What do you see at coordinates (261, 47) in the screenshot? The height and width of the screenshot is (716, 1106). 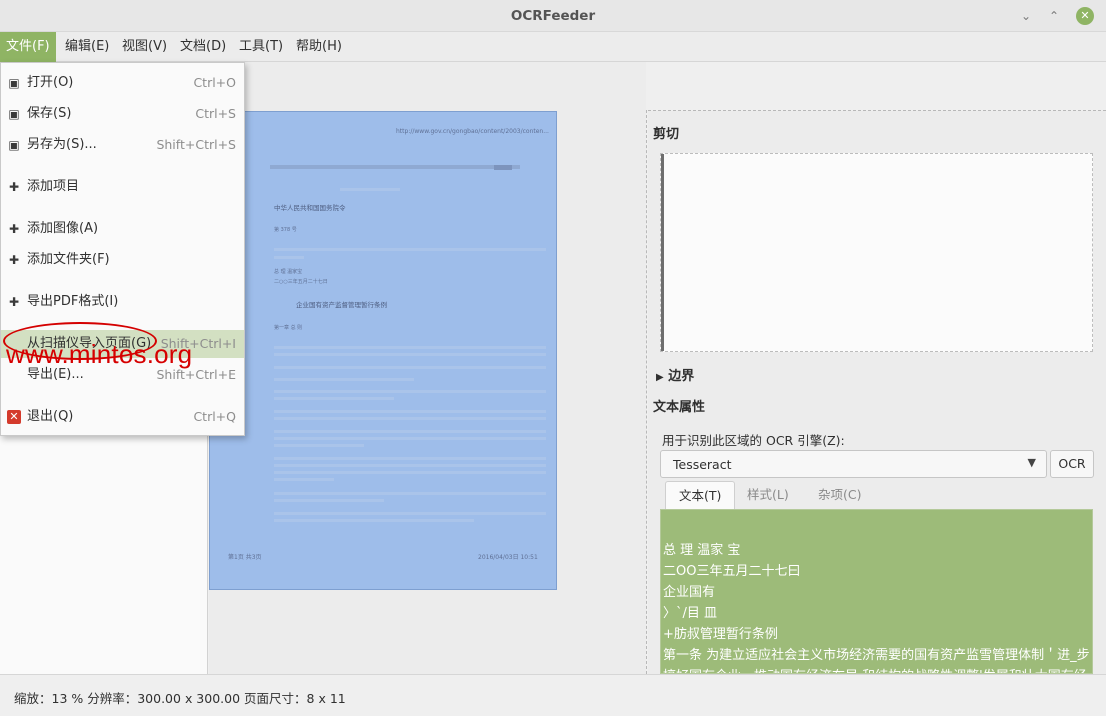 I see `menu-tools: 工具(T)` at bounding box center [261, 47].